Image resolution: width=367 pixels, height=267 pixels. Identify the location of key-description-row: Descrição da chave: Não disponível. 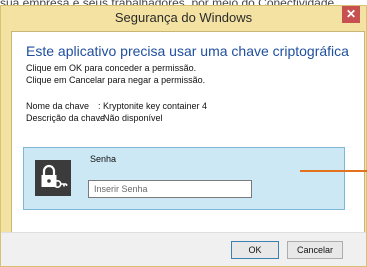
(94, 118).